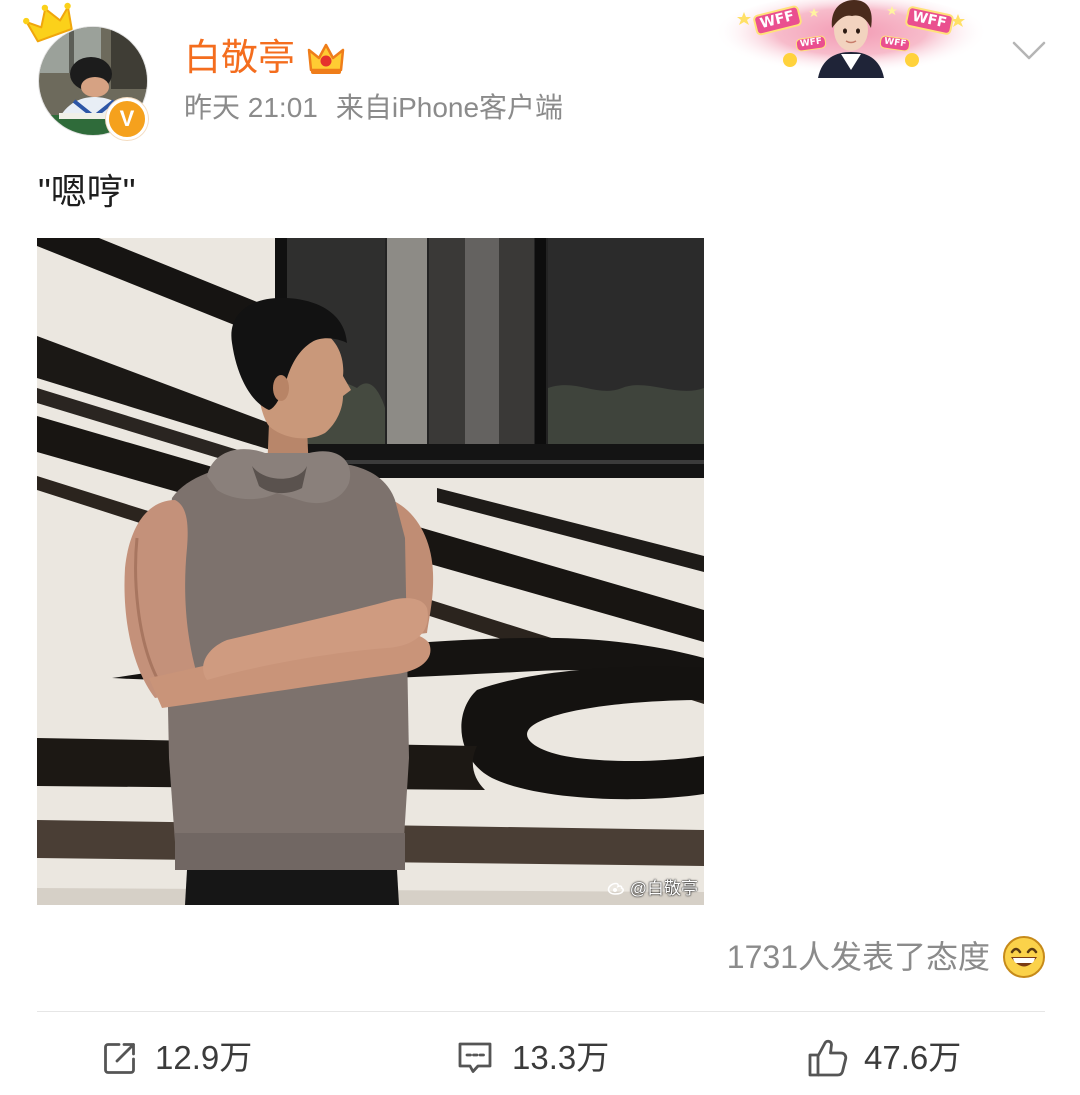 This screenshot has width=1080, height=1095. I want to click on decoration-artwork, so click(851, 39).